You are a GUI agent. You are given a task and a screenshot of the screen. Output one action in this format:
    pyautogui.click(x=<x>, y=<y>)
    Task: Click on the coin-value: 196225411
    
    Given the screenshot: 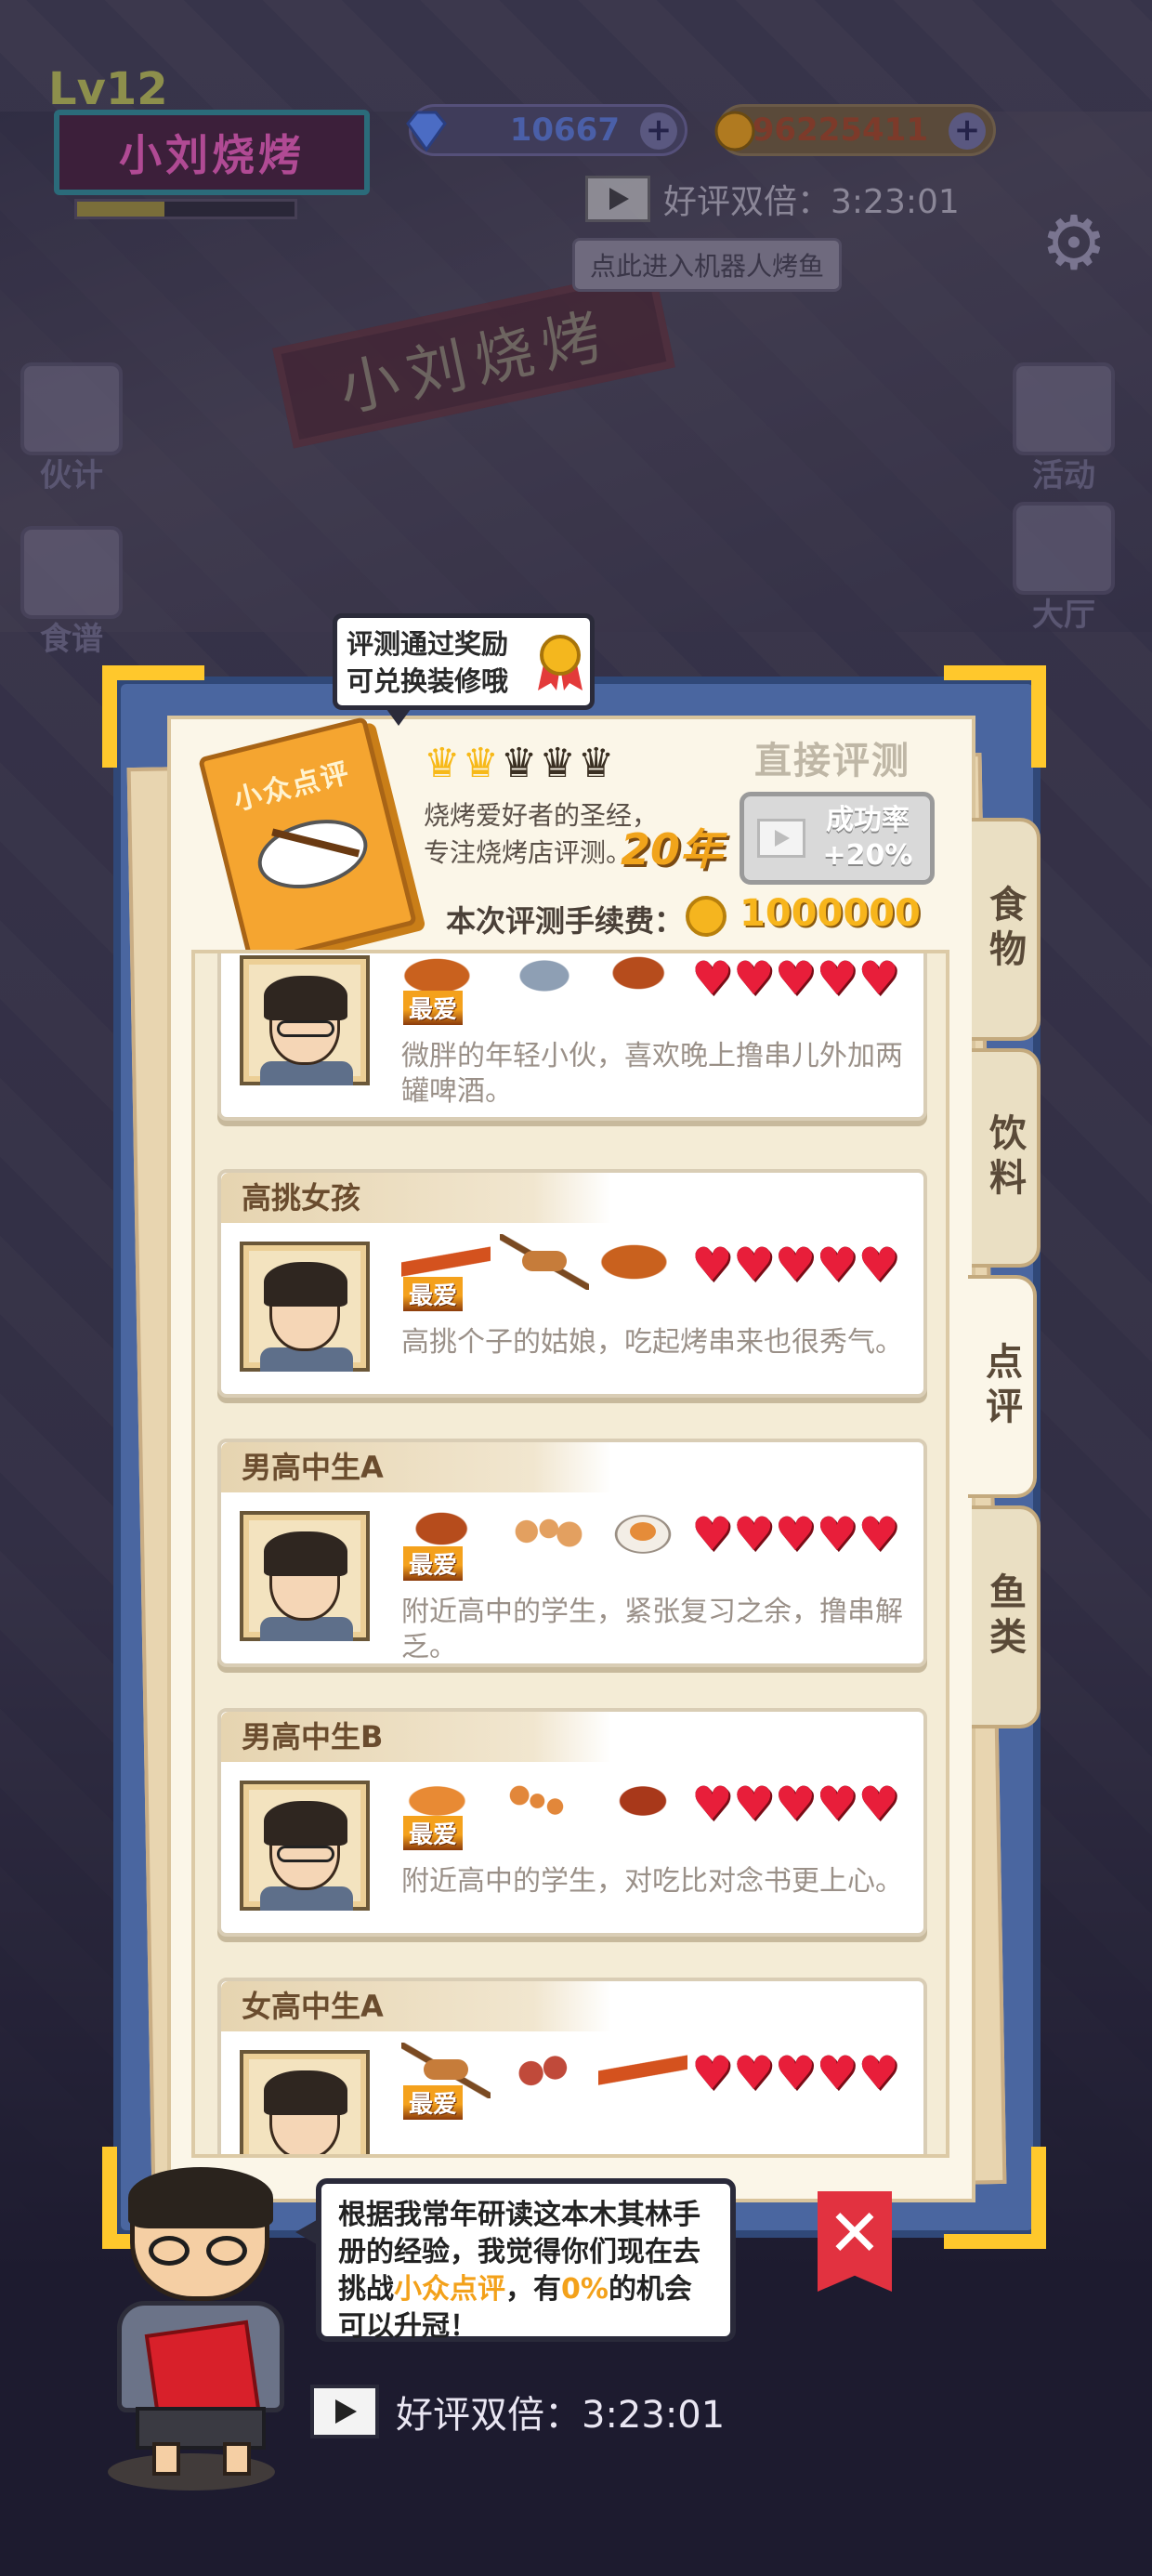 What is the action you would take?
    pyautogui.click(x=829, y=130)
    